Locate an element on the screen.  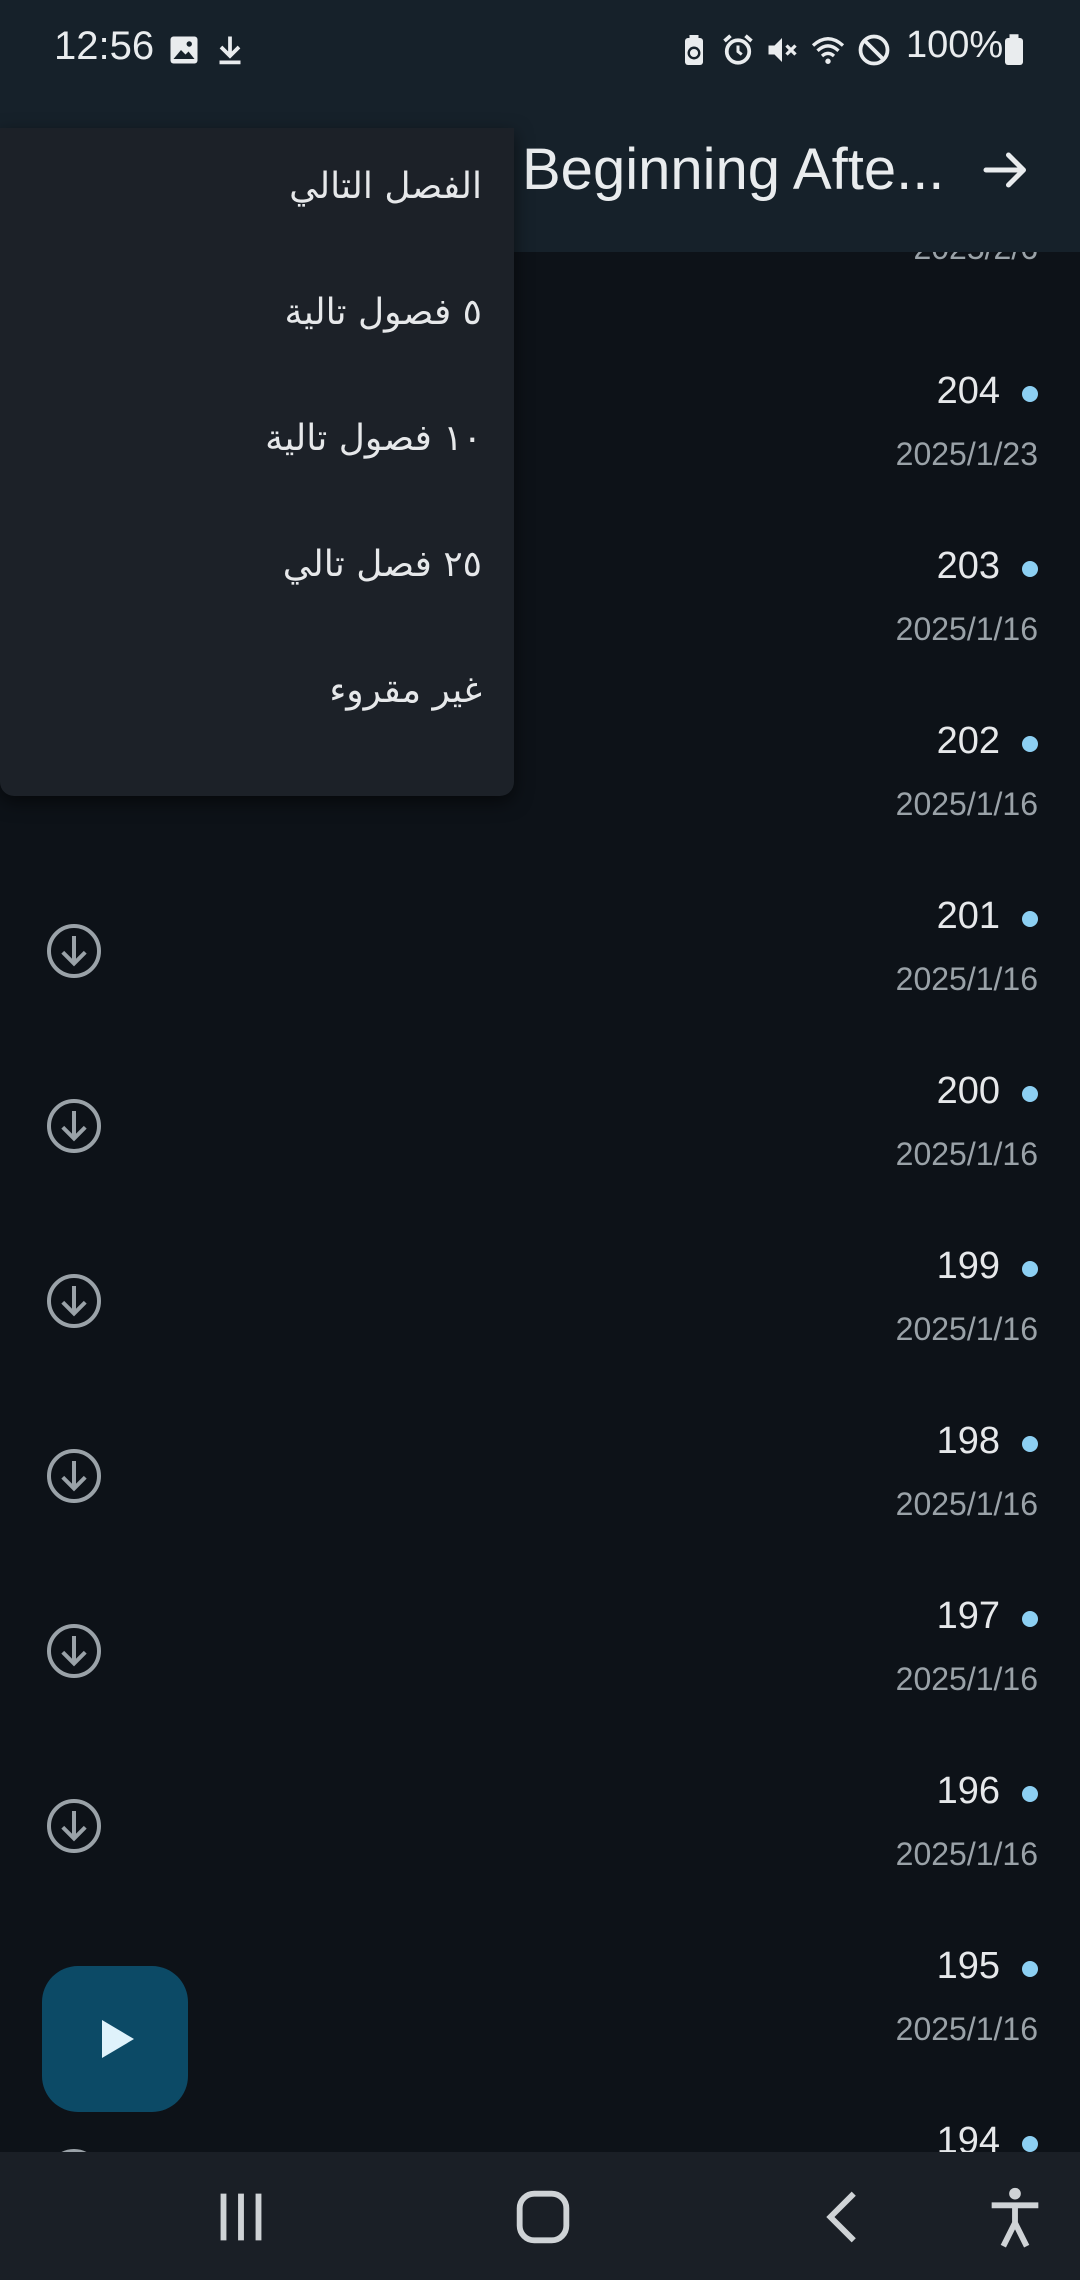
menu-item-next-chapter: الفصل التالي is located at coordinates (257, 191).